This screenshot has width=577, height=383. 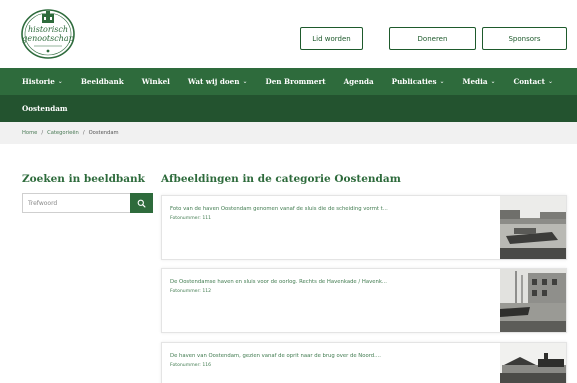 I want to click on nav-item-agenda: Agenda, so click(x=359, y=81).